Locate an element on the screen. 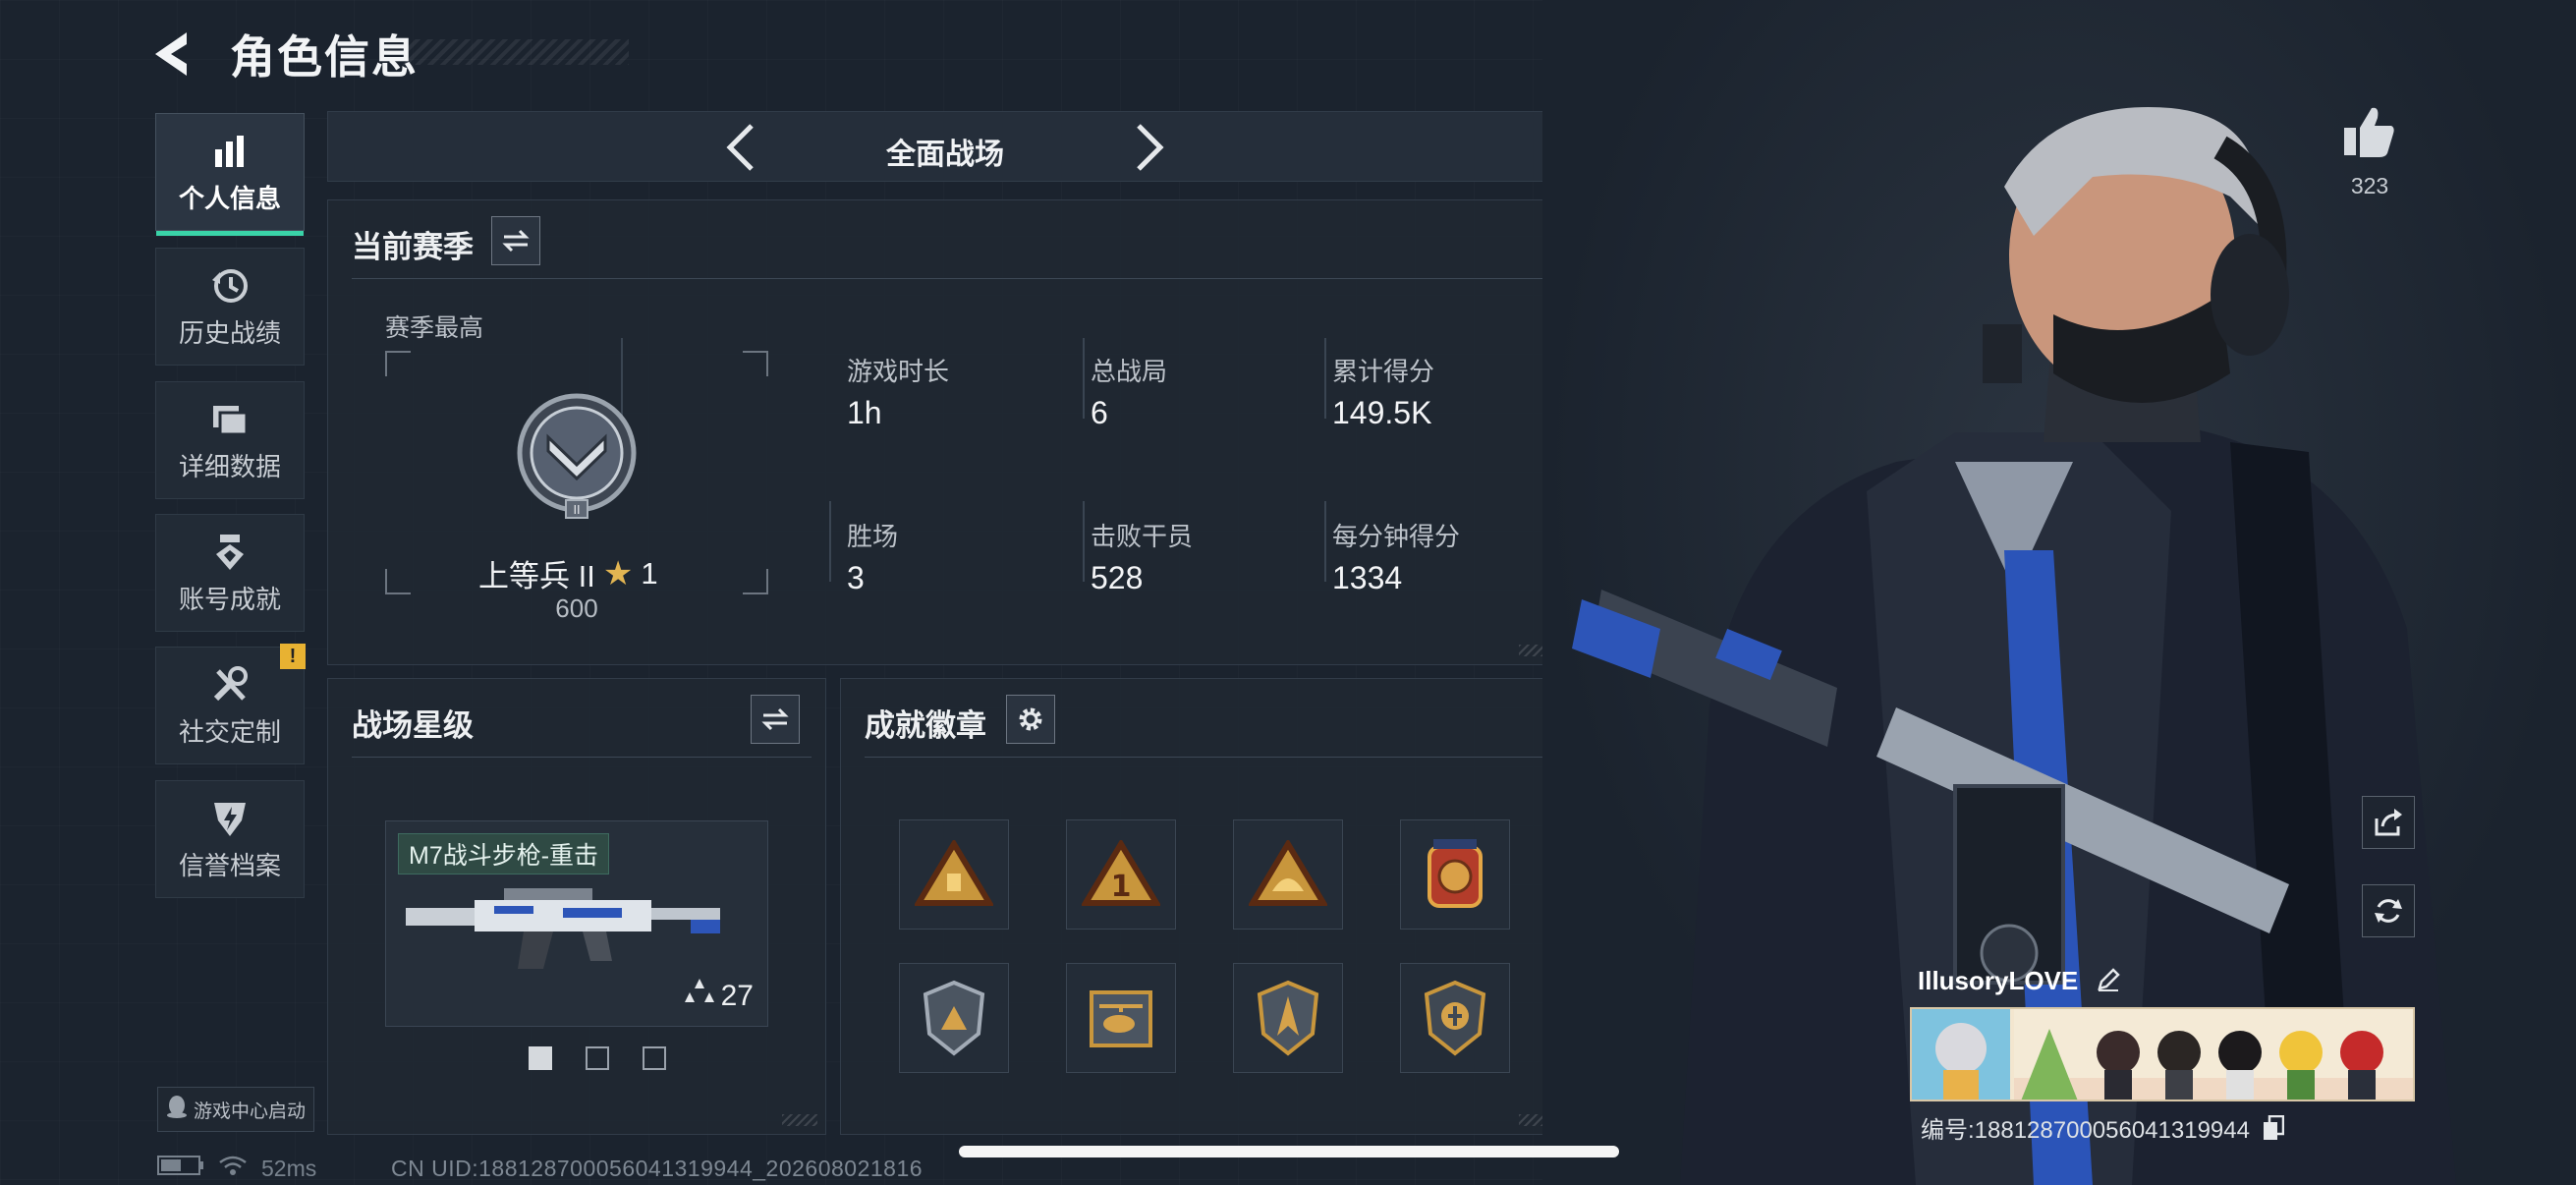  sidebar-item-account-achievements: 账号成就 is located at coordinates (230, 573).